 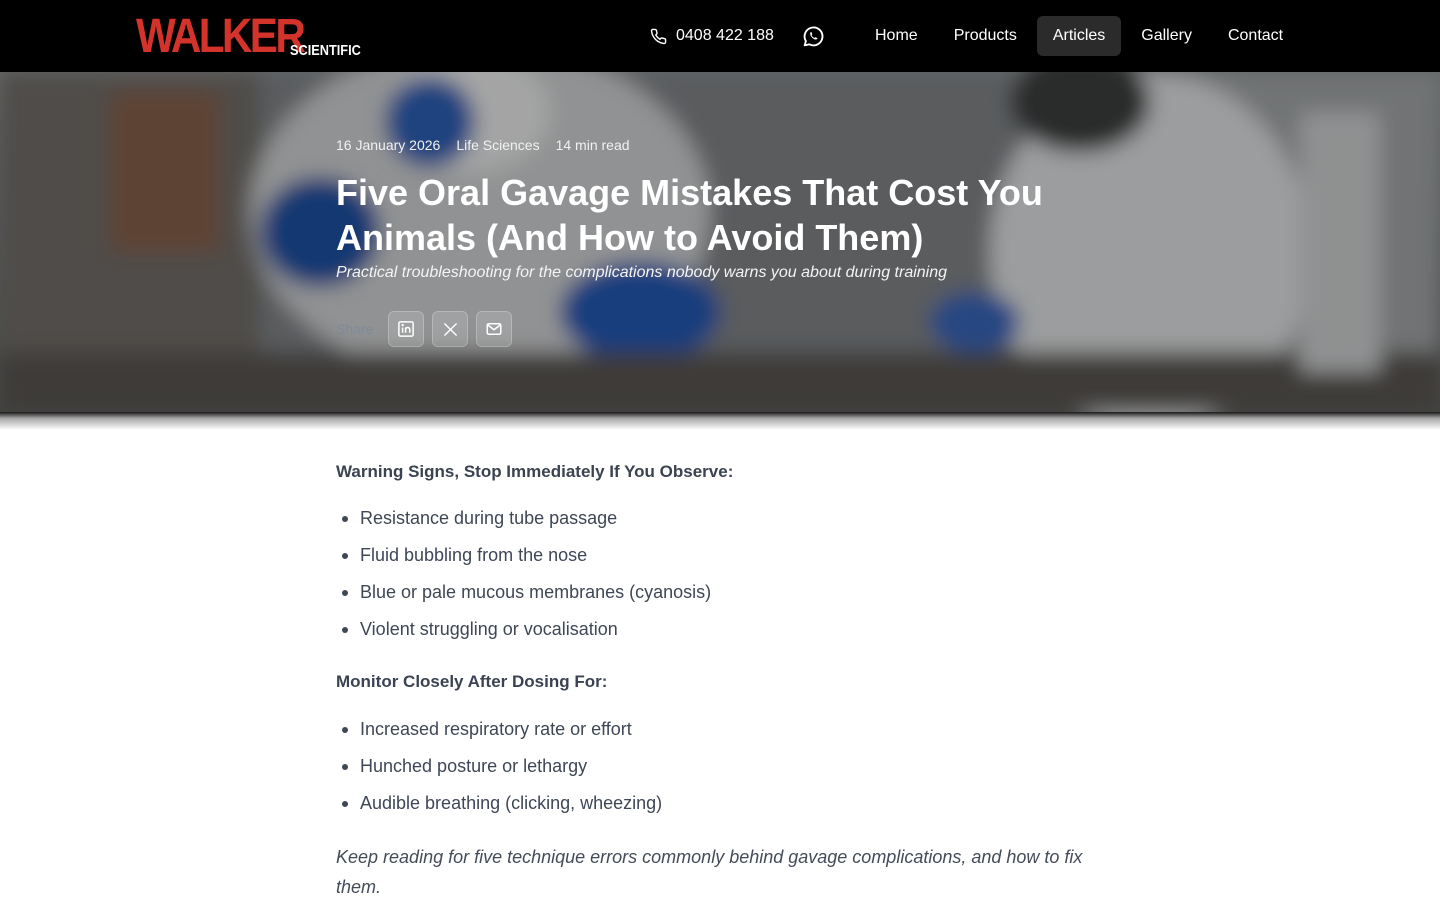 What do you see at coordinates (985, 36) in the screenshot?
I see `nav-products: Products` at bounding box center [985, 36].